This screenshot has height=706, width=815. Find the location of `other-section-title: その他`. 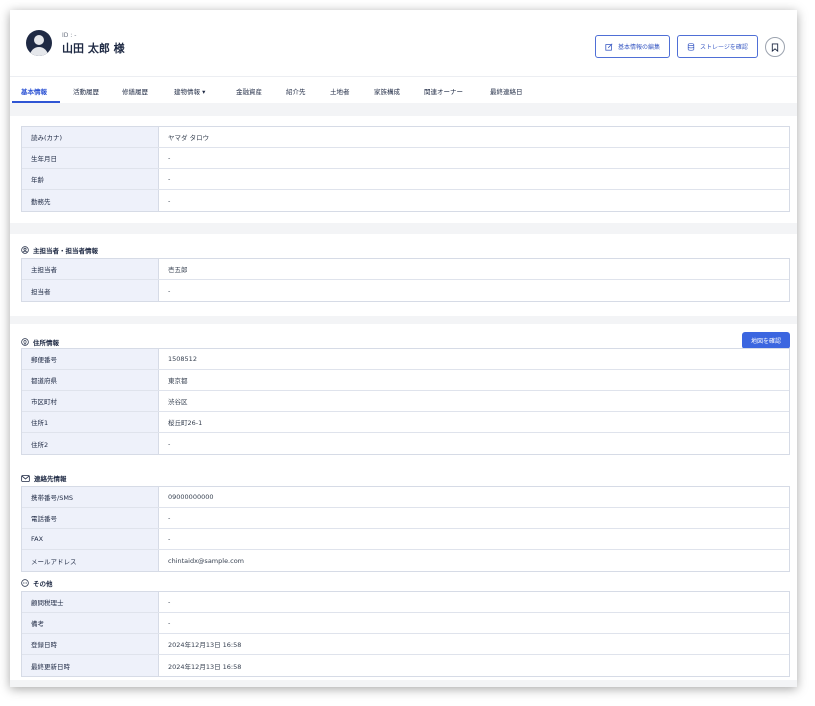

other-section-title: その他 is located at coordinates (37, 583).